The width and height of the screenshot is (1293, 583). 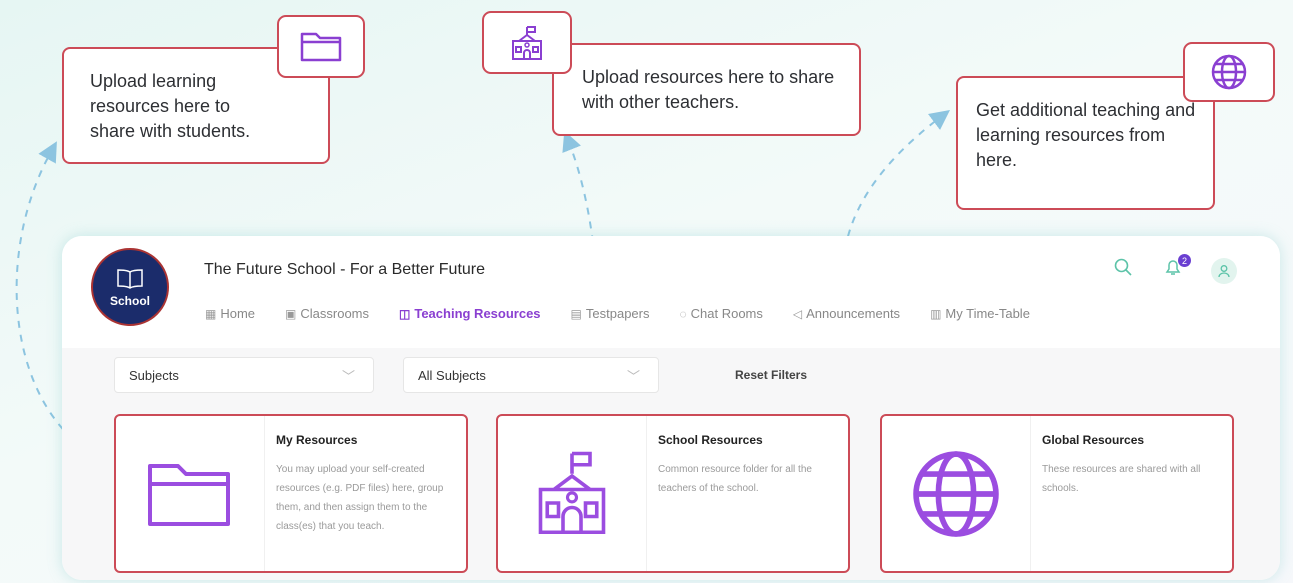 I want to click on nav-item-label: Chat Rooms, so click(x=726, y=313).